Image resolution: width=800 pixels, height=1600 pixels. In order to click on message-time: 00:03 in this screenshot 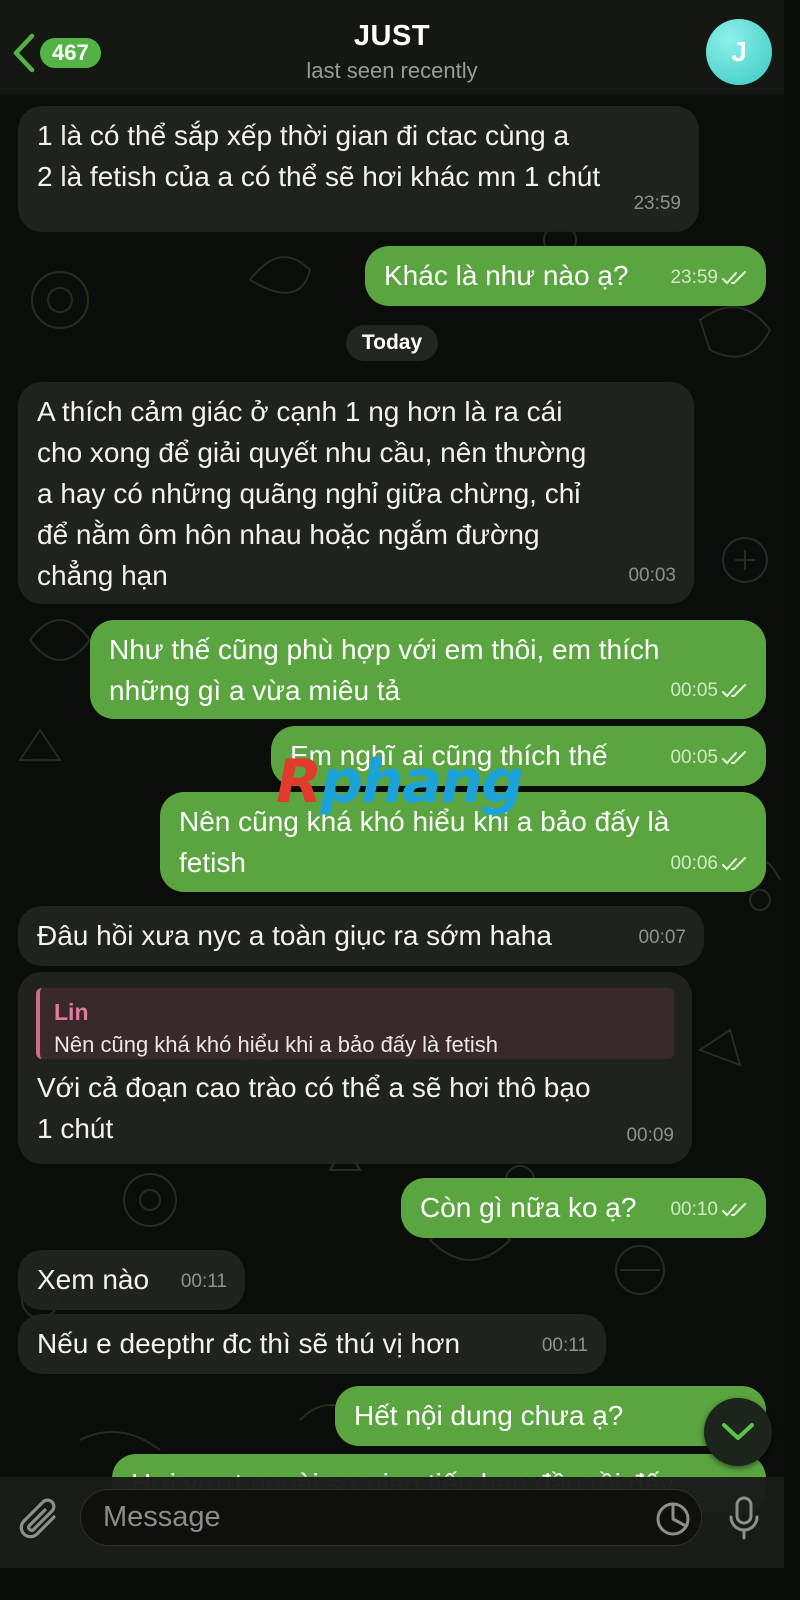, I will do `click(652, 575)`.